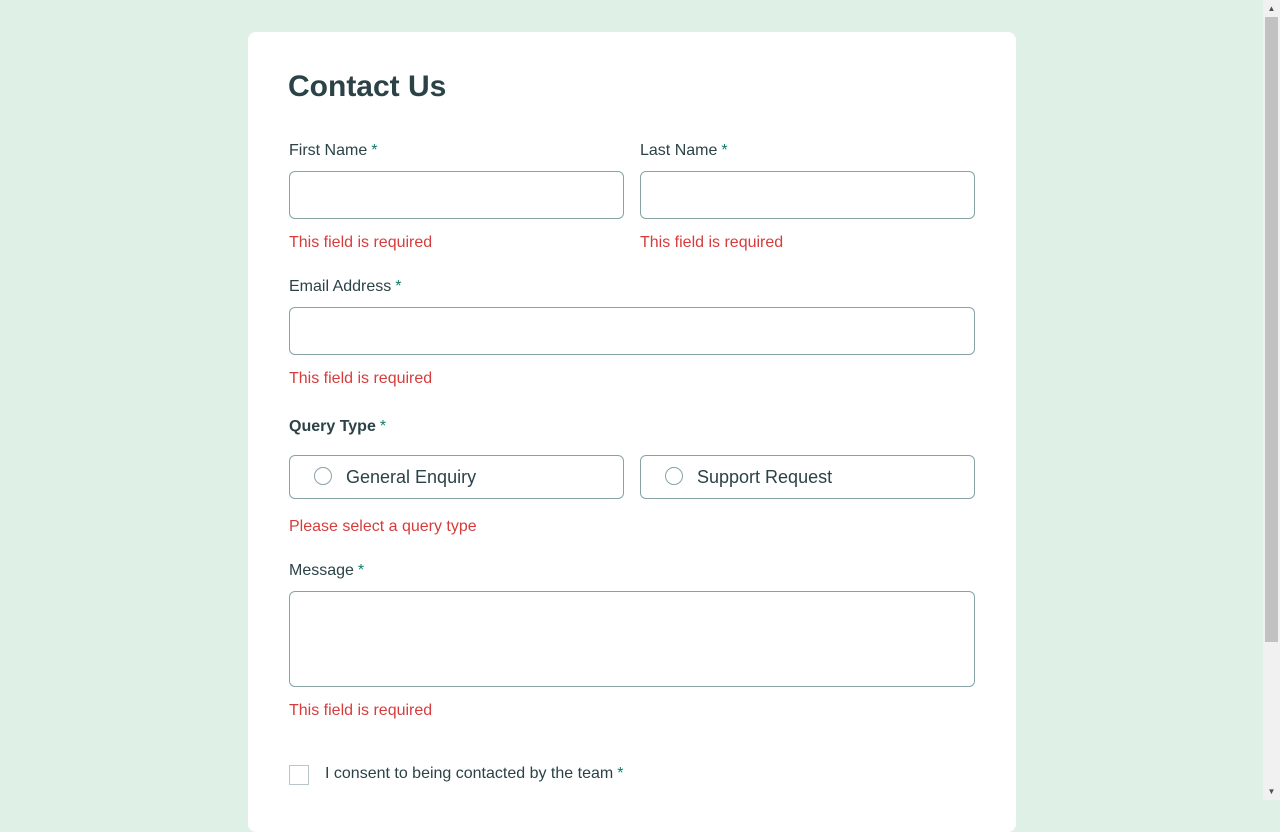 This screenshot has height=832, width=1280. I want to click on last-name-label-text: Last Name, so click(679, 150).